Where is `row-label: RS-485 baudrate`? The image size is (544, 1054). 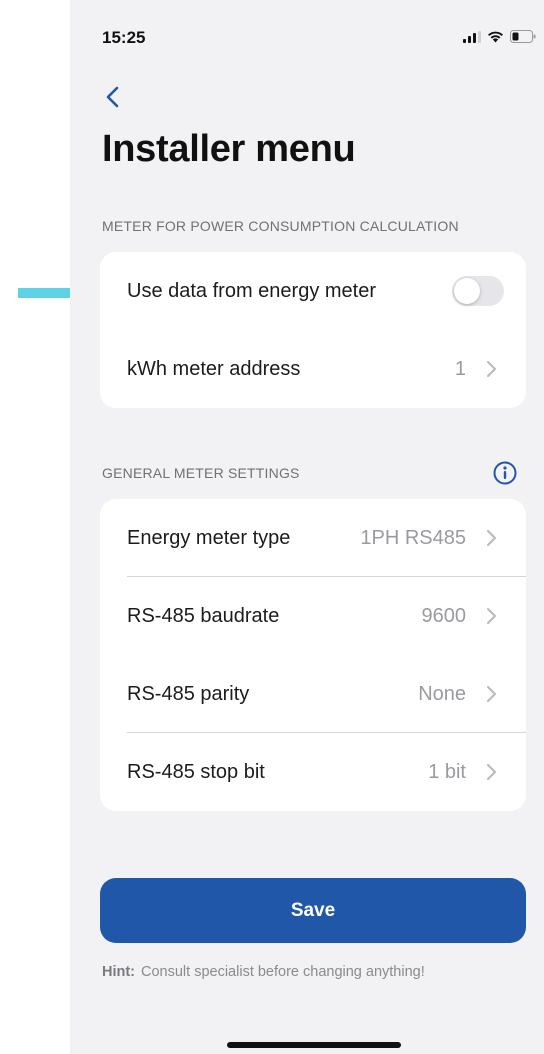 row-label: RS-485 baudrate is located at coordinates (203, 615).